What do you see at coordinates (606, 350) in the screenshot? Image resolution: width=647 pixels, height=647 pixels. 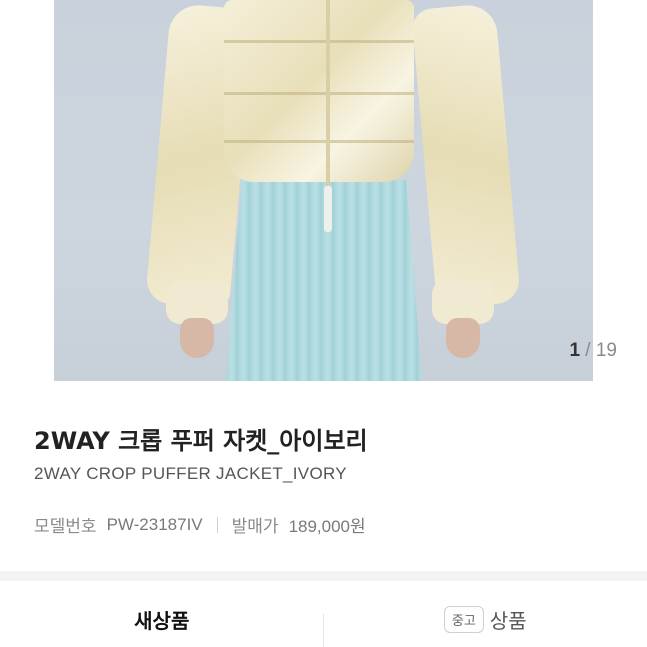 I see `image-counter-total: 19` at bounding box center [606, 350].